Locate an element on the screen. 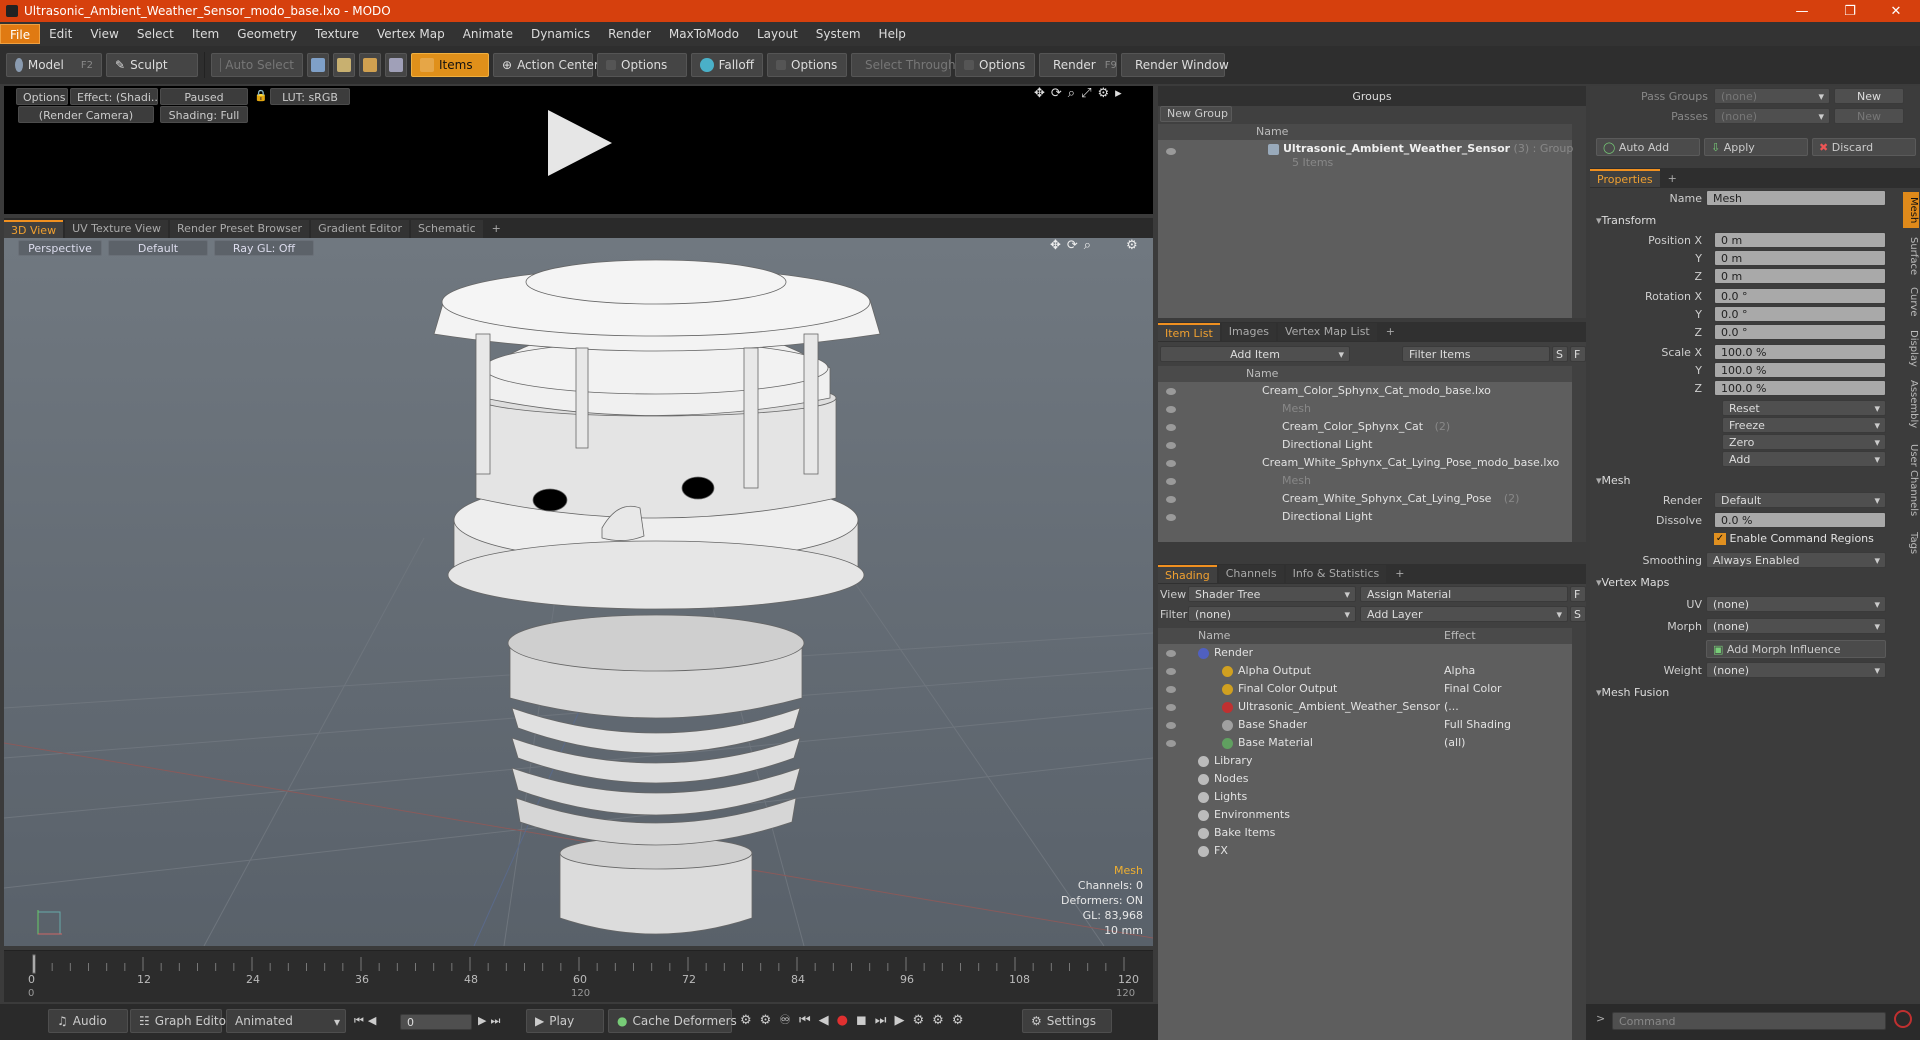  freeze-dropdown: Freeze is located at coordinates (1804, 425).